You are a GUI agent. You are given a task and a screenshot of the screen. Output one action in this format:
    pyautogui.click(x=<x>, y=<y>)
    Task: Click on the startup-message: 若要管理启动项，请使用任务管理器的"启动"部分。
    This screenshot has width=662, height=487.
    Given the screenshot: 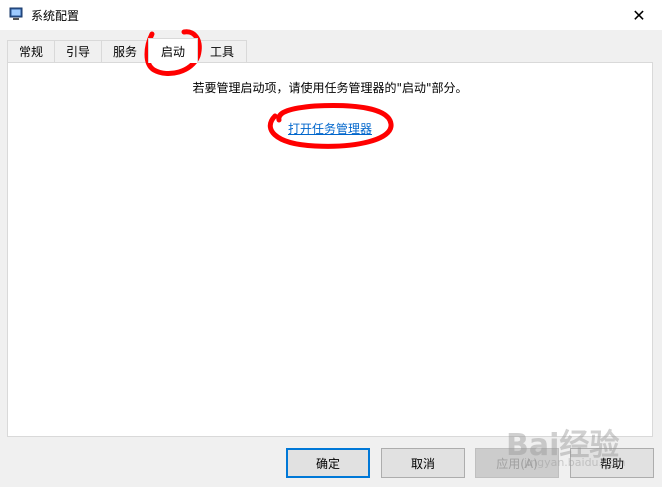 What is the action you would take?
    pyautogui.click(x=330, y=88)
    